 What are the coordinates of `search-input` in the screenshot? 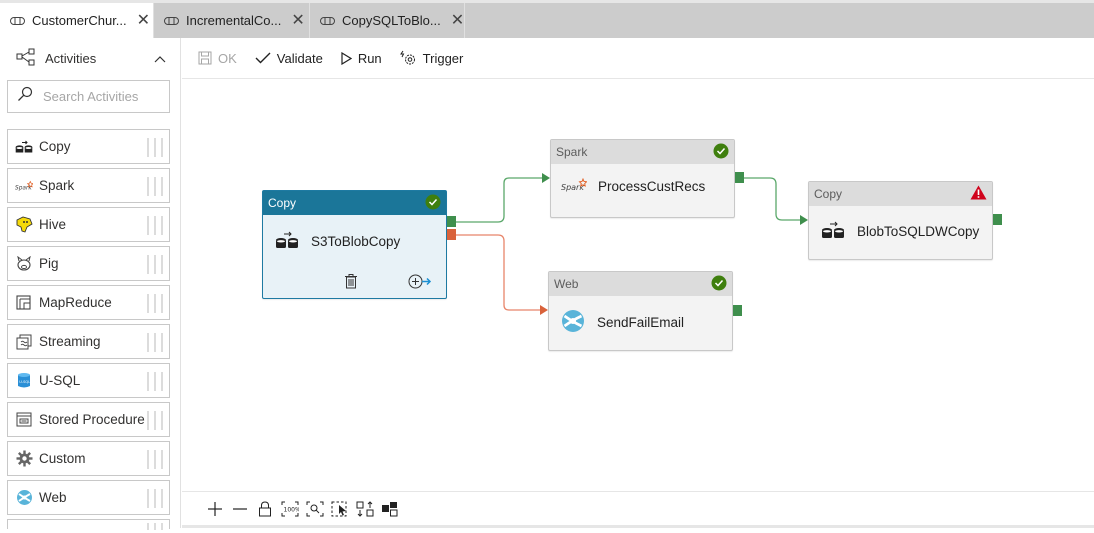 It's located at (101, 96).